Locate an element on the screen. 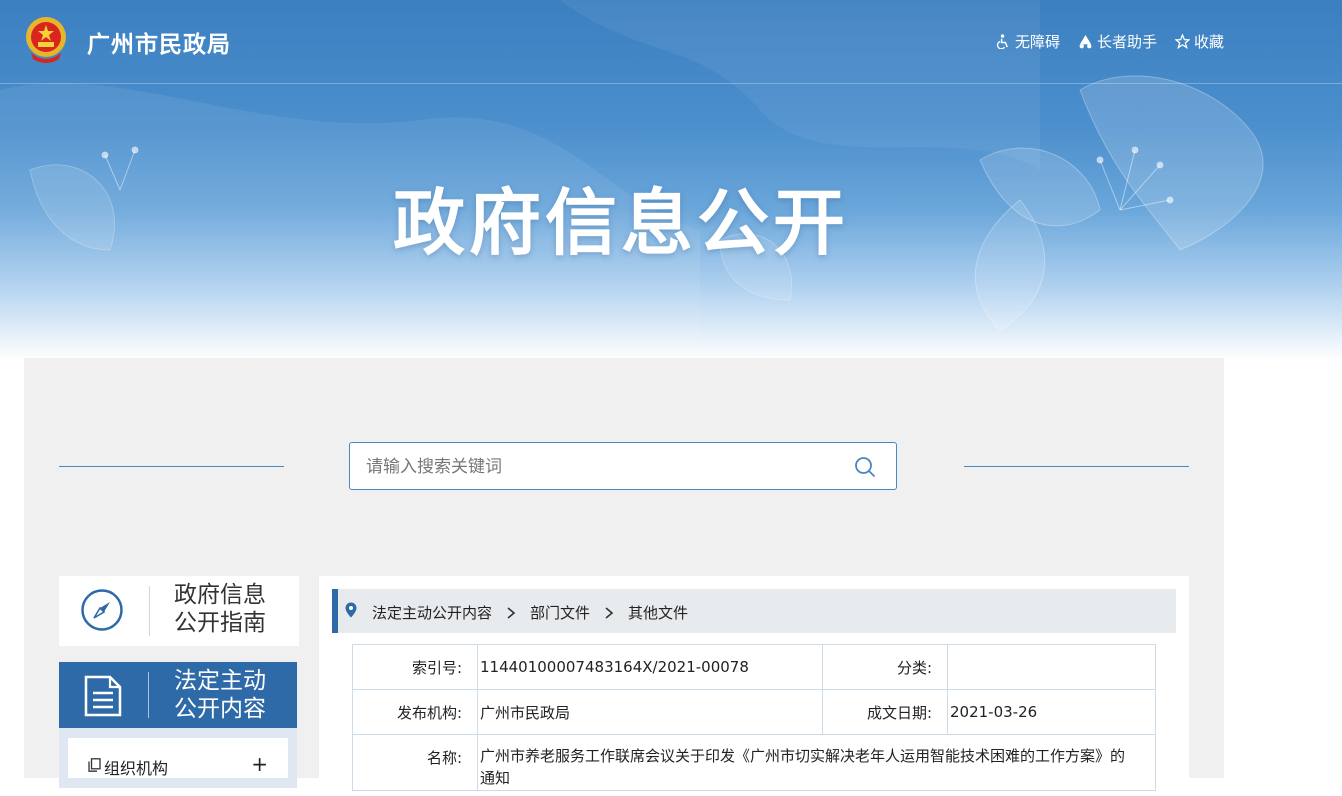 This screenshot has height=796, width=1342. top-bar: 广州市民政局 无障碍 长者助手 收藏 is located at coordinates (671, 42).